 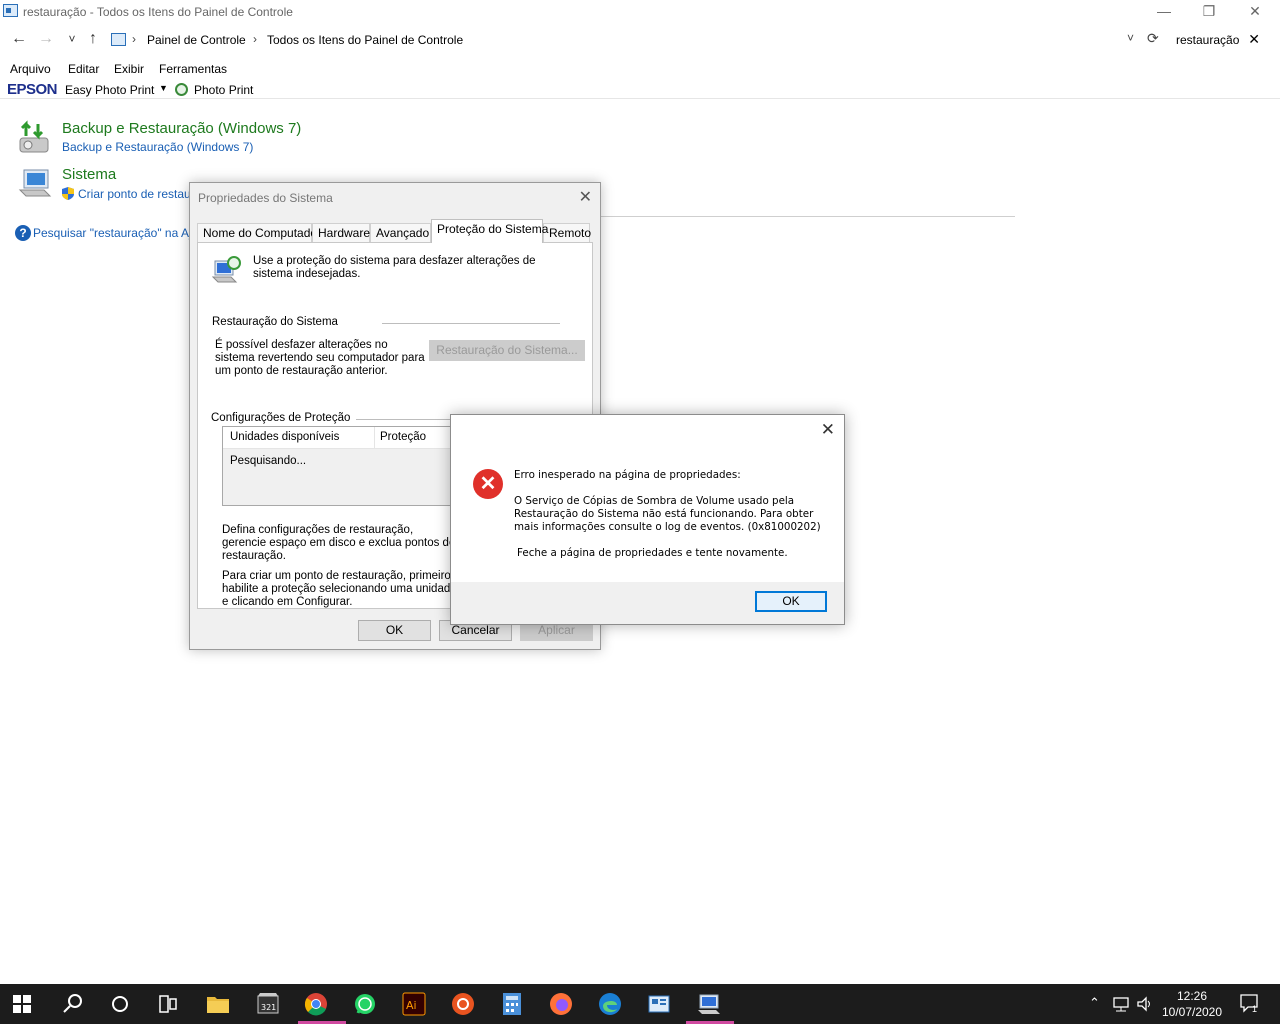 I want to click on result-system: Sistema, so click(x=89, y=174).